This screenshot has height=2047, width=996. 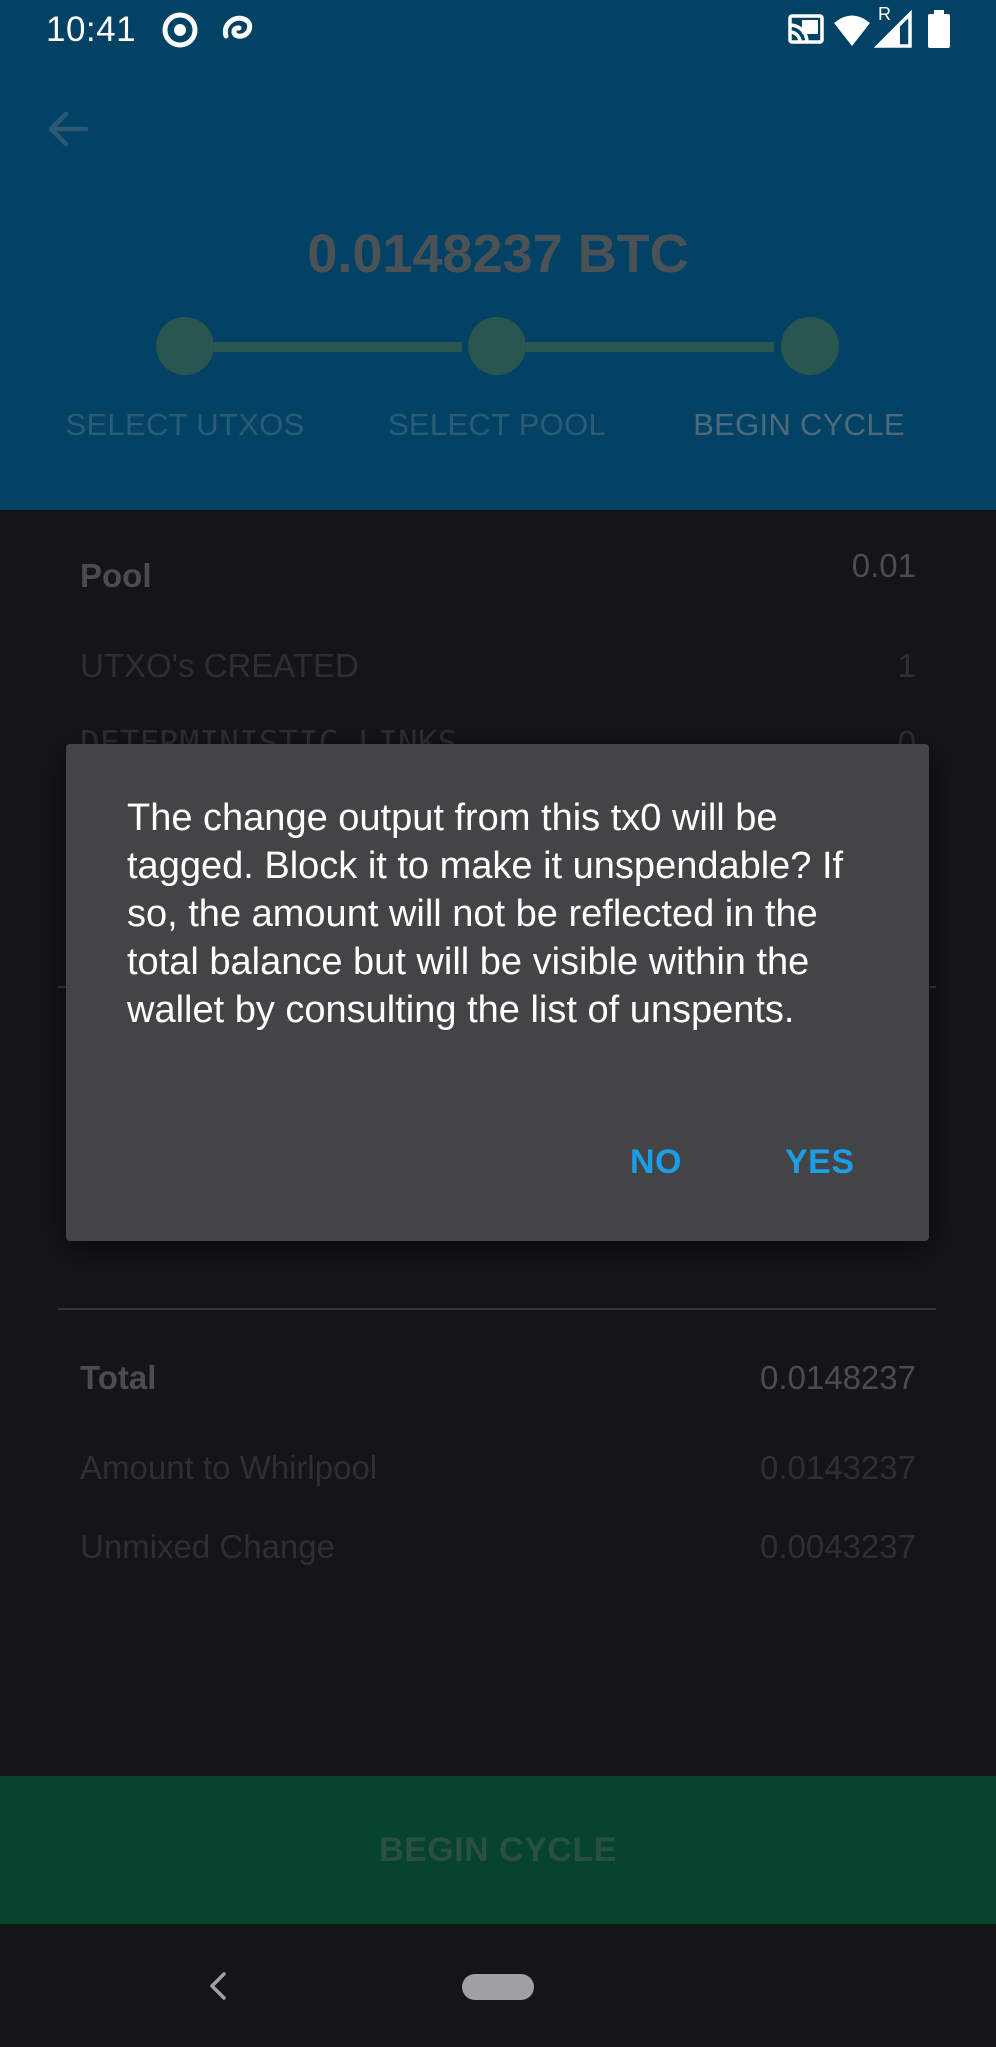 What do you see at coordinates (498, 32) in the screenshot?
I see `status-bar: 10:41 R` at bounding box center [498, 32].